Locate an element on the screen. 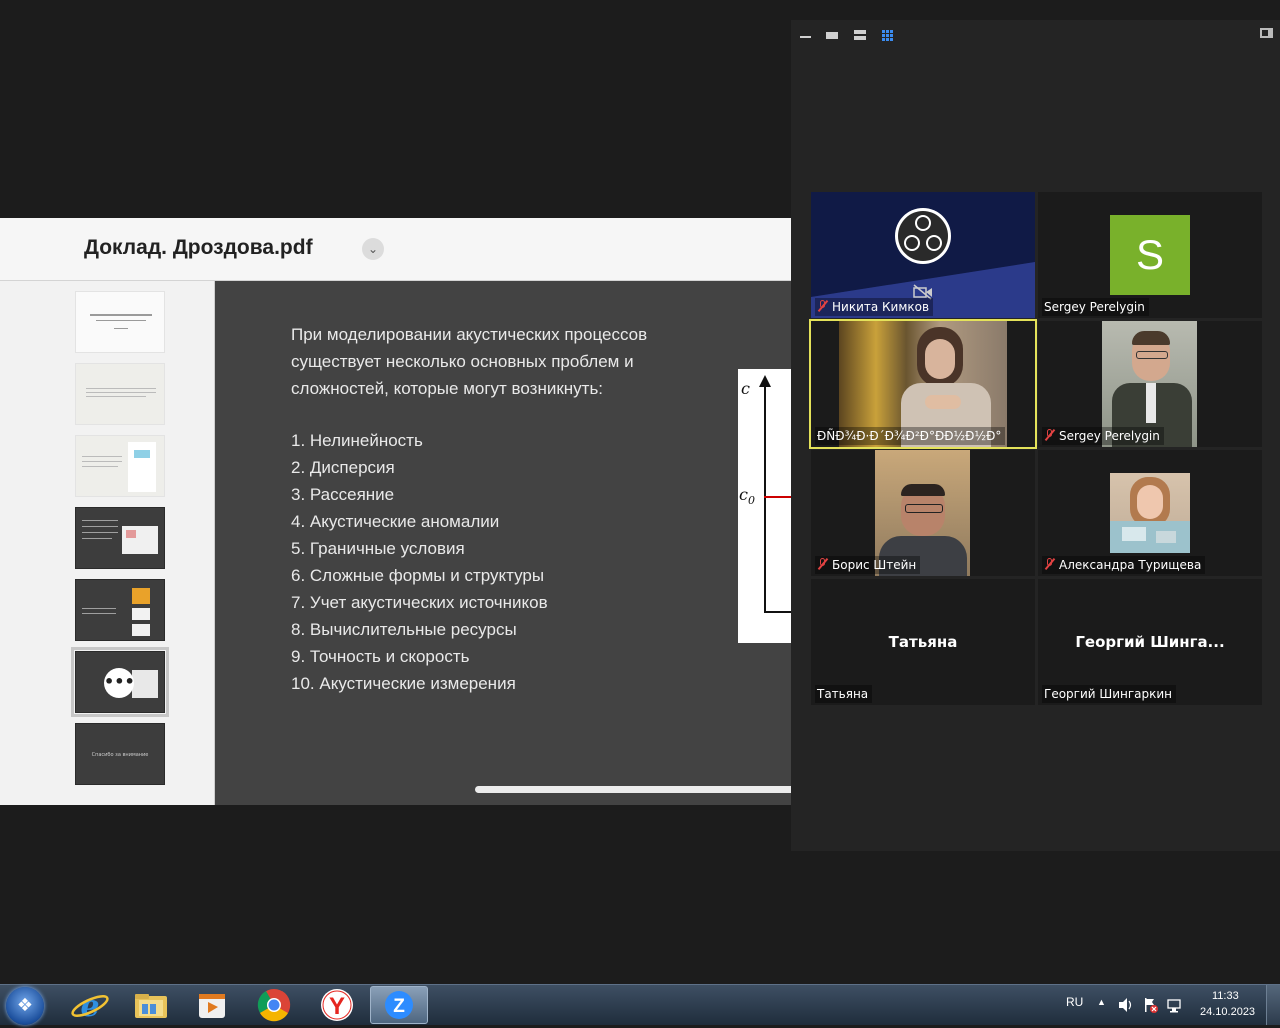 The height and width of the screenshot is (1028, 1280). minimize-view-icon is located at coordinates (806, 36).